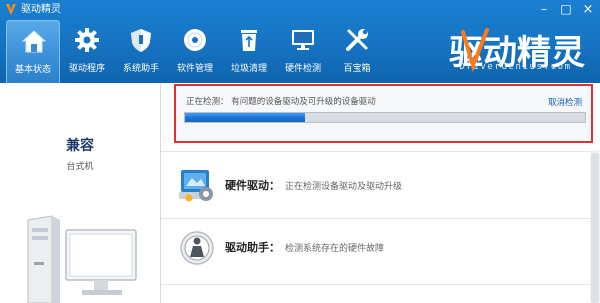 The width and height of the screenshot is (600, 303). I want to click on disc-icon, so click(195, 40).